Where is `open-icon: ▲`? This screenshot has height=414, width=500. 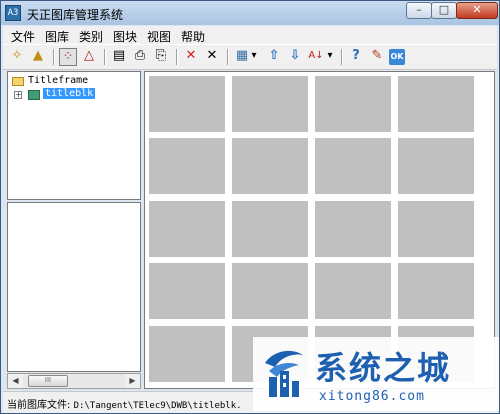 open-icon: ▲ is located at coordinates (38, 57).